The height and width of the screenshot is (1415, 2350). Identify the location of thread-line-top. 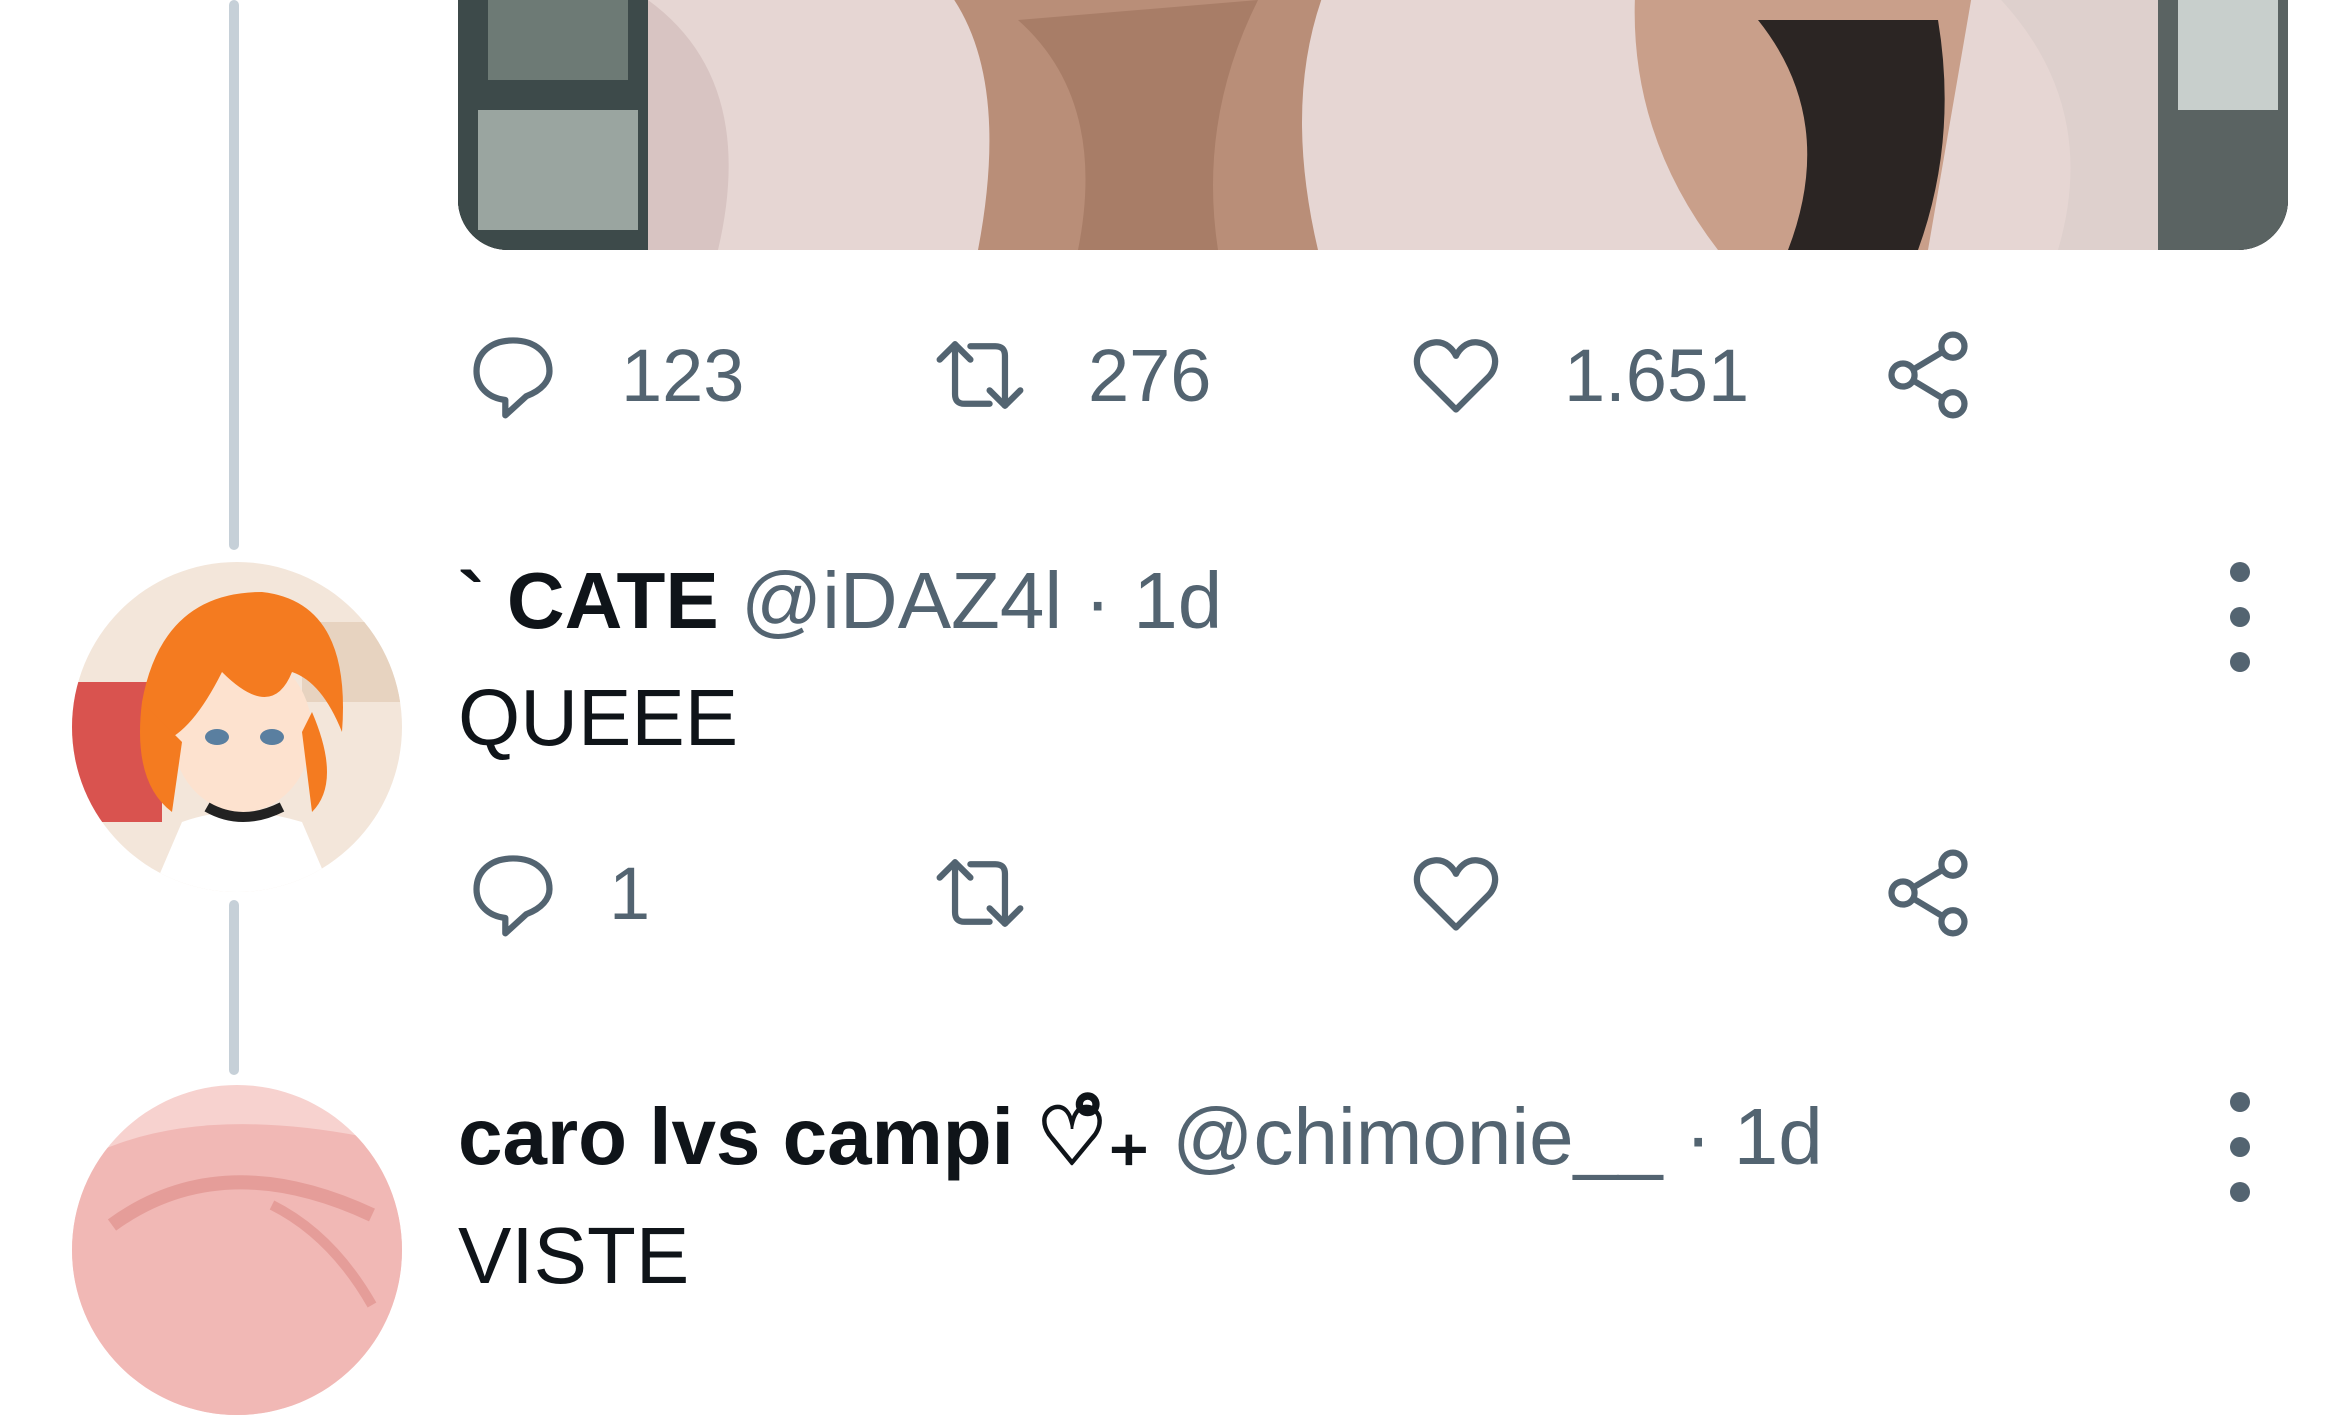
(234, 275).